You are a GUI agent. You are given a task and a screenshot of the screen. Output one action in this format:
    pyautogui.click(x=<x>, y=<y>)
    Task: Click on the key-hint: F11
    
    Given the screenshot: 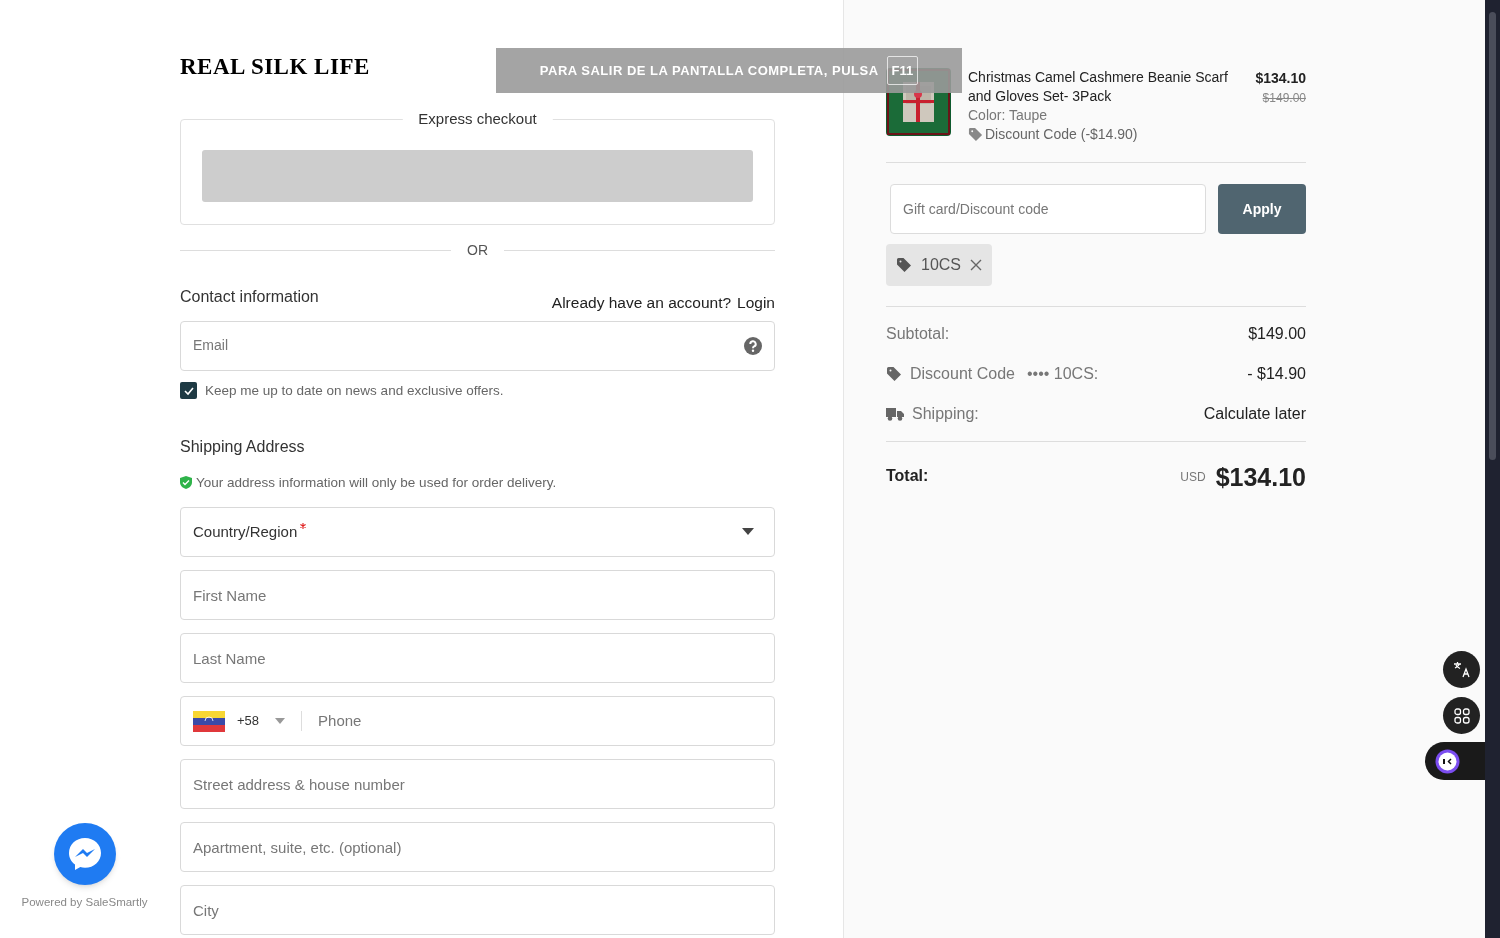 What is the action you would take?
    pyautogui.click(x=902, y=70)
    